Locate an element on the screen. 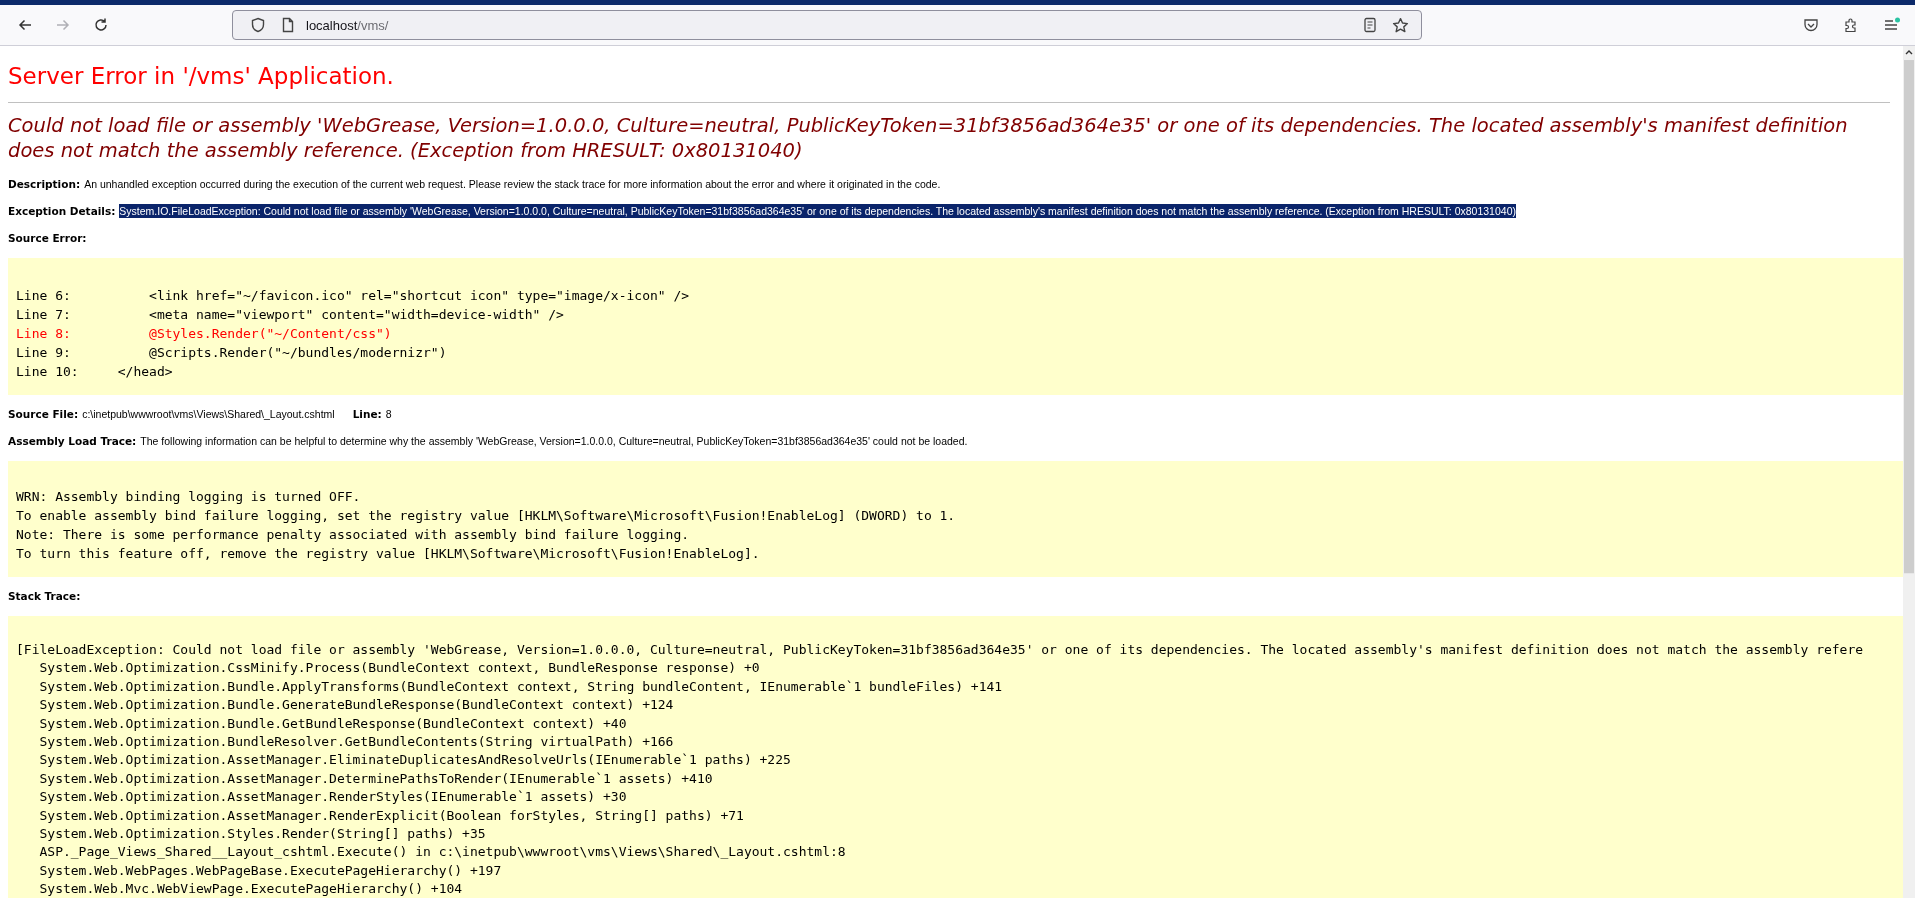 Image resolution: width=1915 pixels, height=898 pixels. star-icon is located at coordinates (1400, 25).